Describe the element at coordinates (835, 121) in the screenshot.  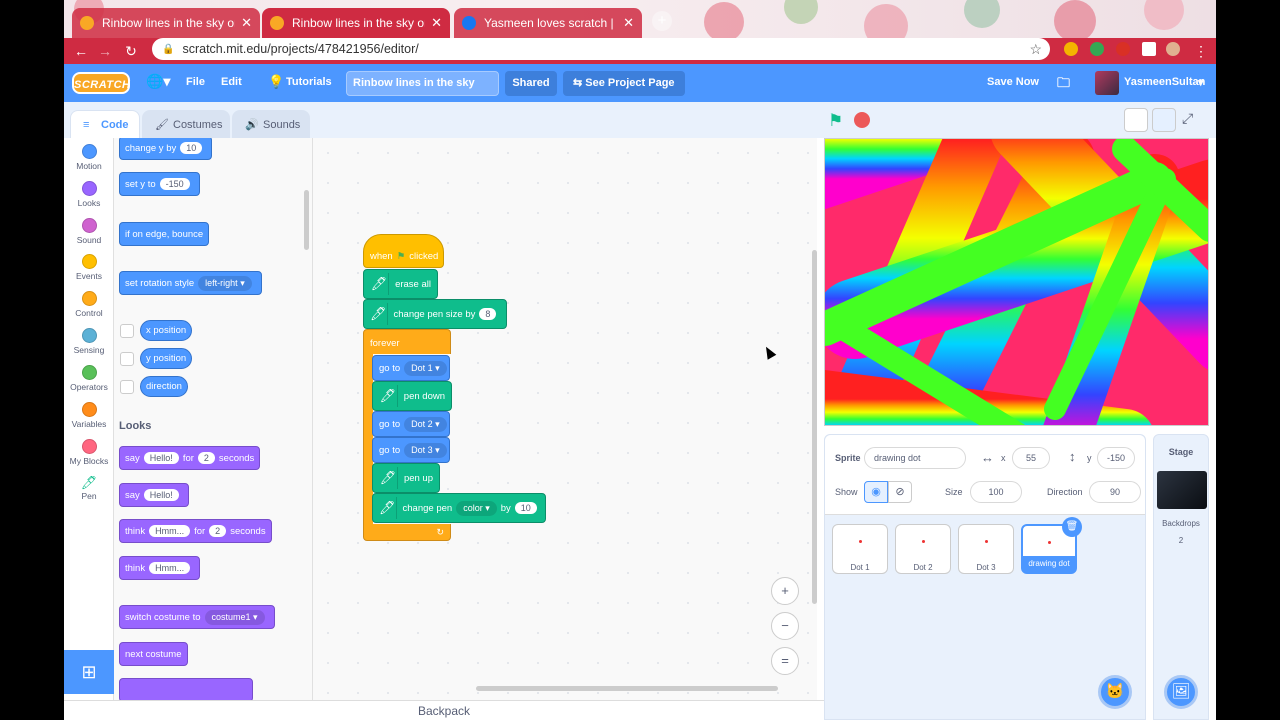
I see `green-flag-icon: ⚑` at that location.